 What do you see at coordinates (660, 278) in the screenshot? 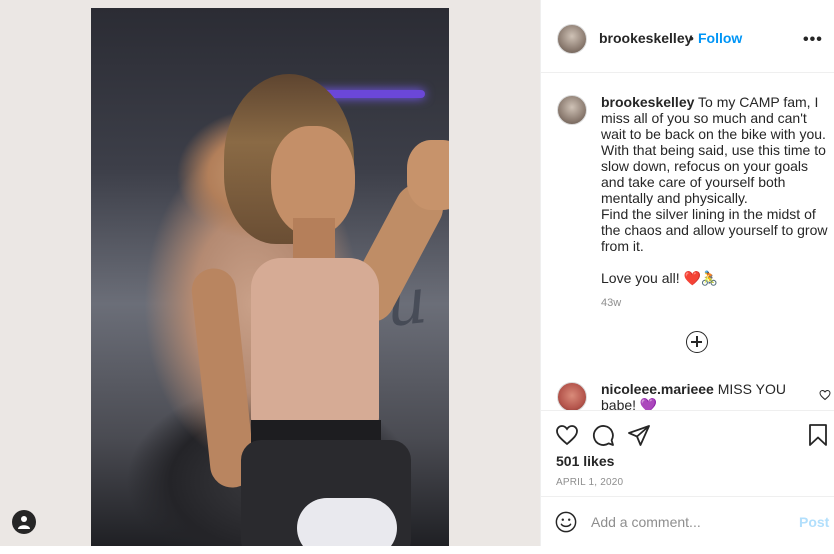
I see `caption-line-4: Love you all! ❤️🚴` at bounding box center [660, 278].